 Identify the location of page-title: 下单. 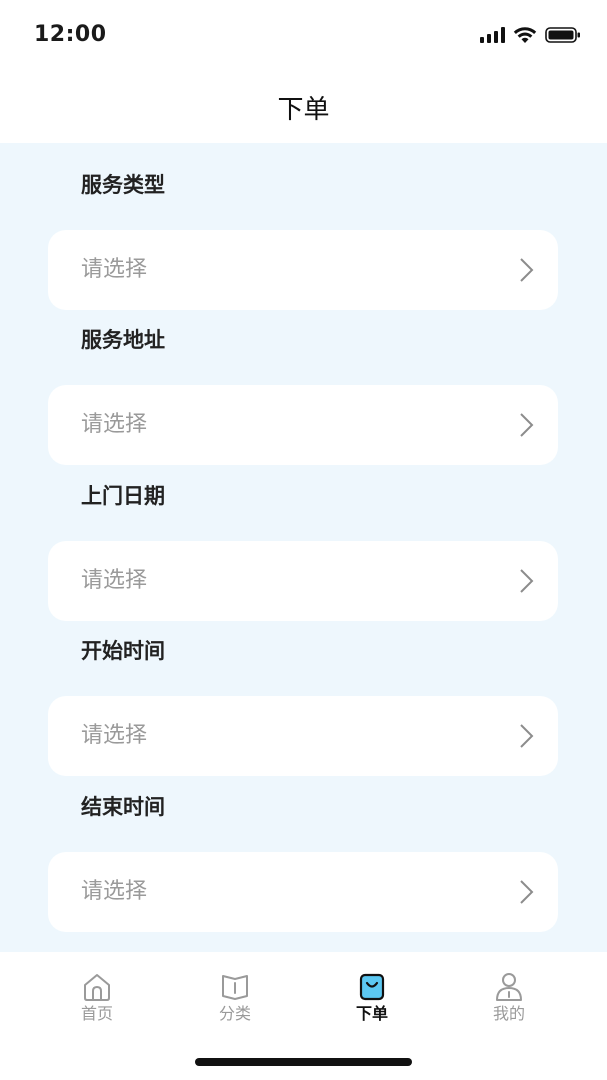
(303, 110).